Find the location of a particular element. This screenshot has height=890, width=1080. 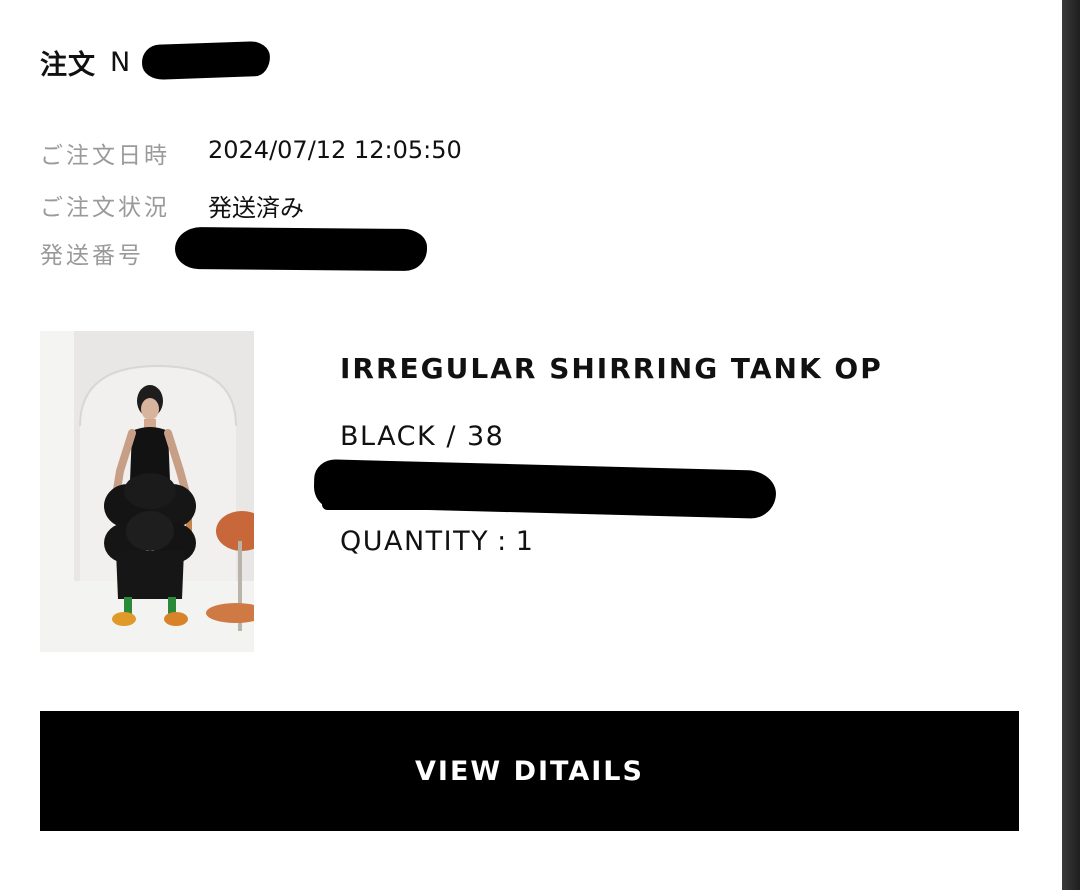

quantity-value: 1 is located at coordinates (525, 541).